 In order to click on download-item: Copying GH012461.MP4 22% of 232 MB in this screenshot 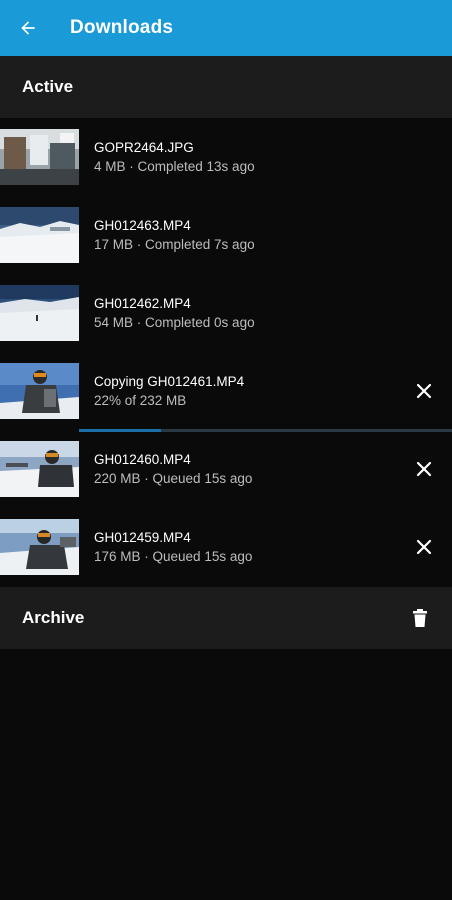, I will do `click(226, 392)`.